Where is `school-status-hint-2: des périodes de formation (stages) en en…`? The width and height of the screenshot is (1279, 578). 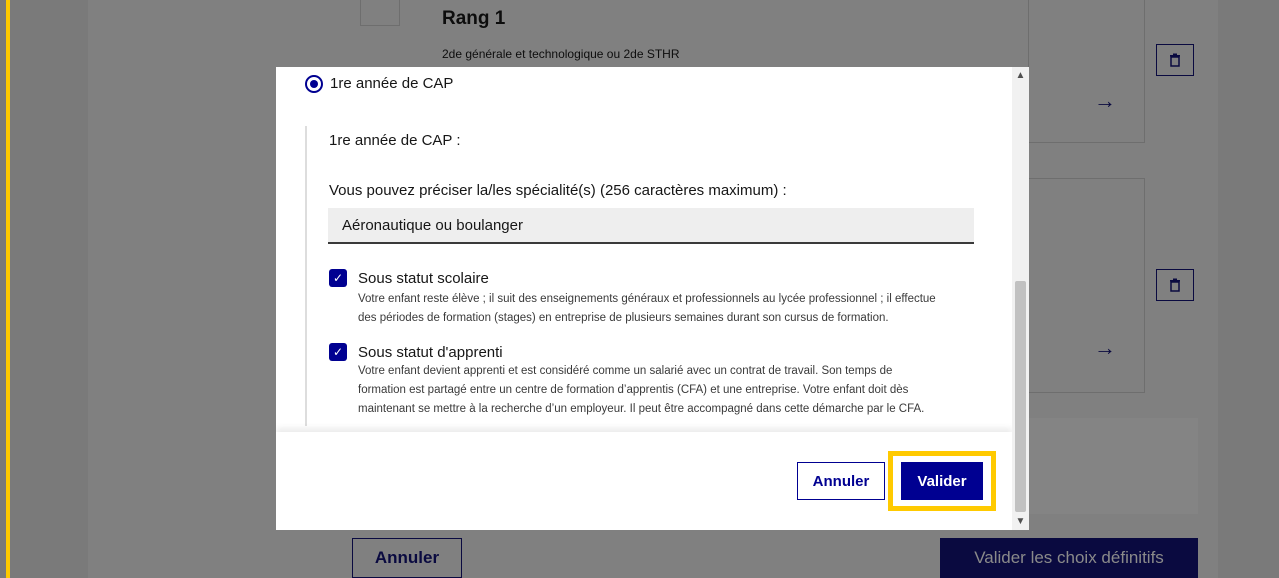
school-status-hint-2: des périodes de formation (stages) en en… is located at coordinates (623, 318).